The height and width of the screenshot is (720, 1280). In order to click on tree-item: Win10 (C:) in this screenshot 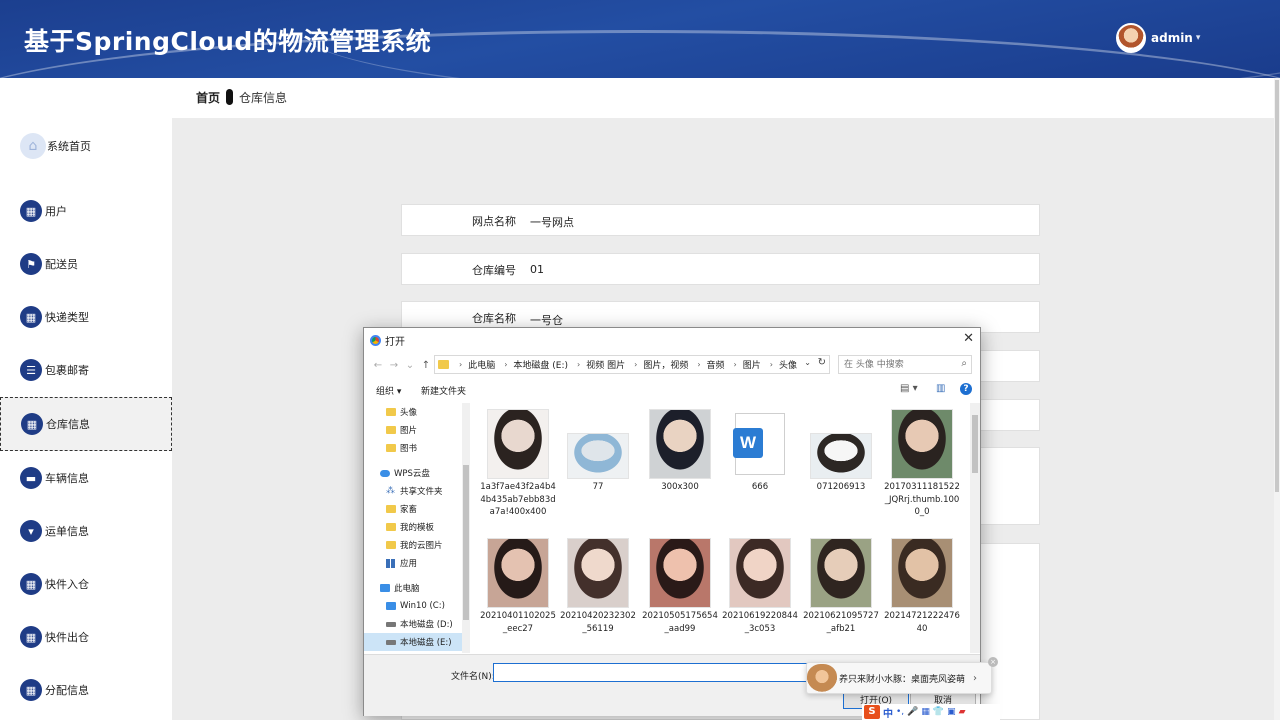, I will do `click(415, 606)`.